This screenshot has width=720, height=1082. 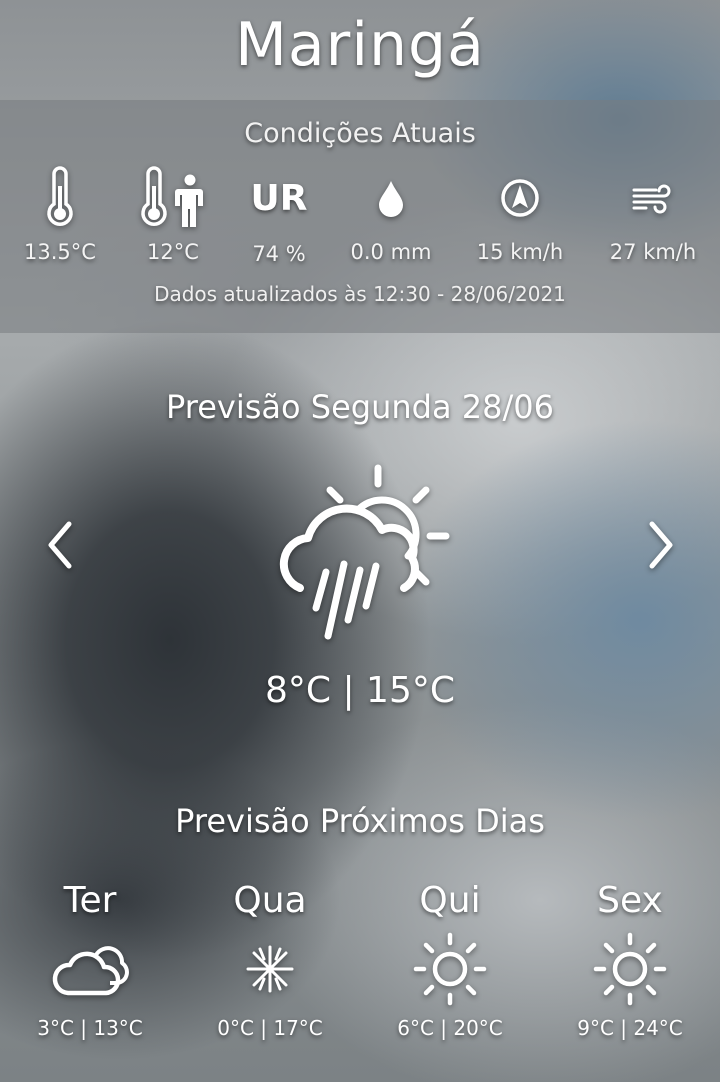 What do you see at coordinates (520, 198) in the screenshot?
I see `wind-direction-icon` at bounding box center [520, 198].